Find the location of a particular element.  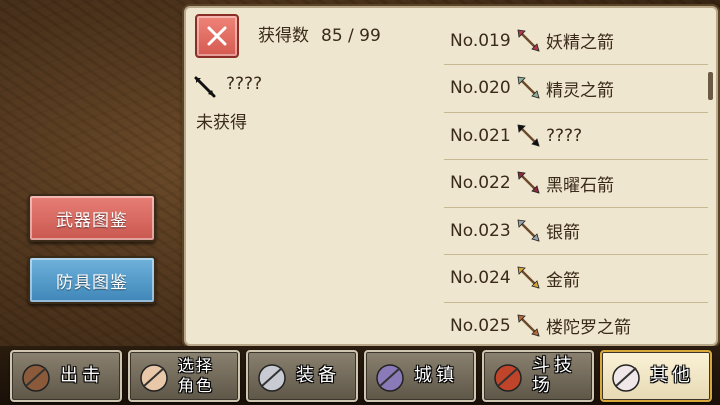

item-name: 黑曜石箭 is located at coordinates (580, 185).